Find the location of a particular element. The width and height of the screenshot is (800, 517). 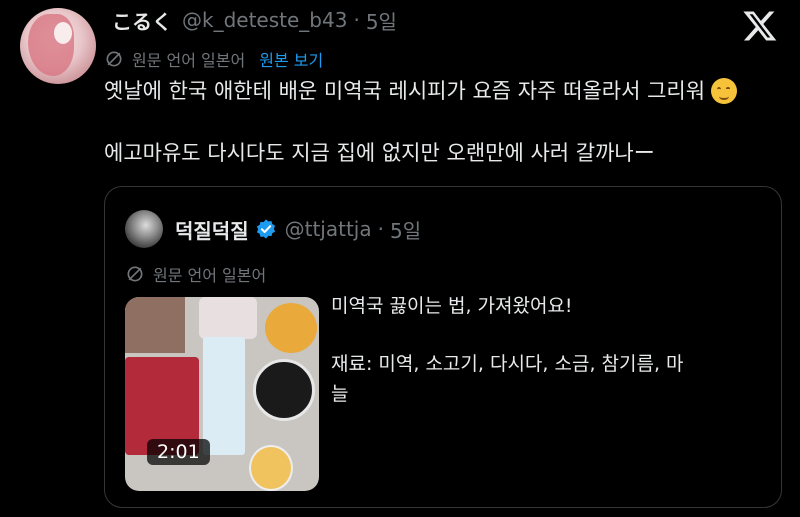

original-language-note: 원문 언어 일본어 is located at coordinates (189, 60).